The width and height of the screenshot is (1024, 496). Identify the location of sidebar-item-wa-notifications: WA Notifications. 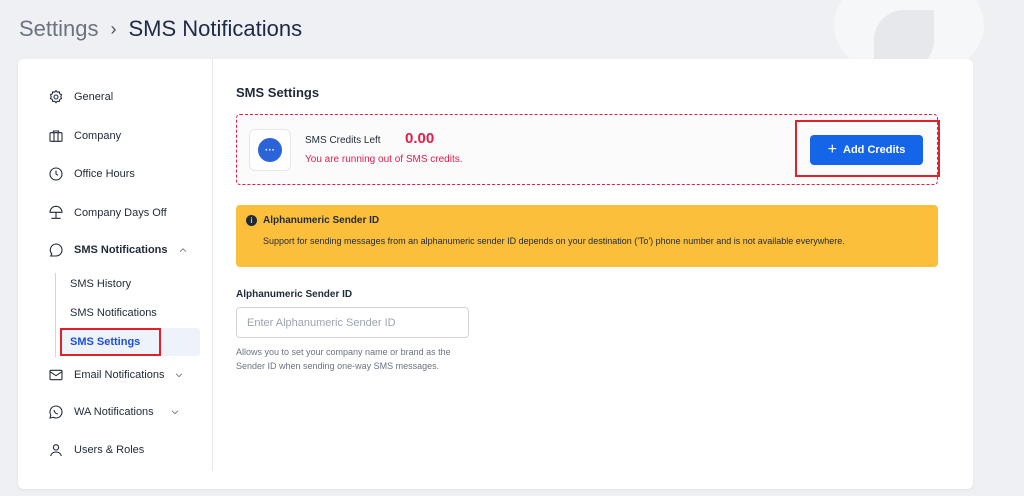
(114, 412).